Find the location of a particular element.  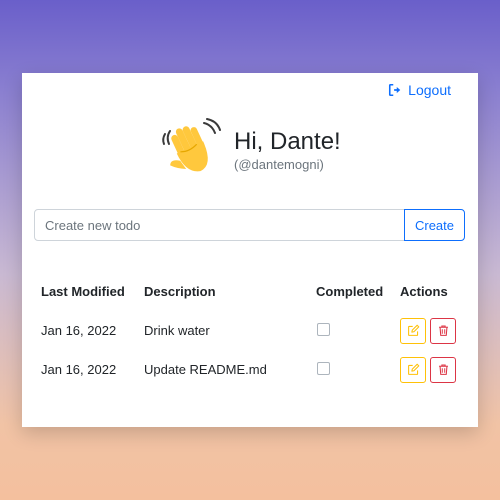

description-cell: Update README.md is located at coordinates (205, 369).